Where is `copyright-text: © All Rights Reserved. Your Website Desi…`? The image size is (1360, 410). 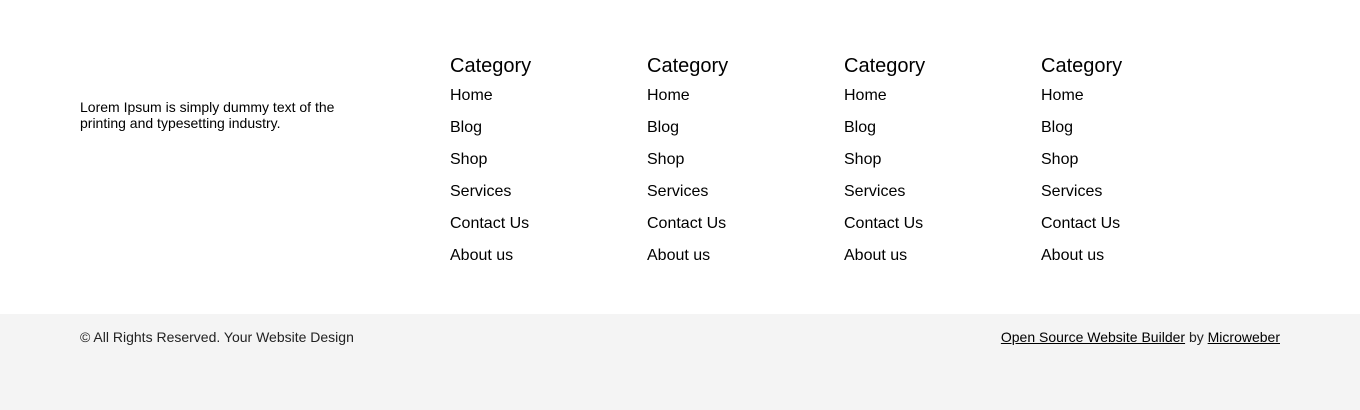 copyright-text: © All Rights Reserved. Your Website Desi… is located at coordinates (217, 337).